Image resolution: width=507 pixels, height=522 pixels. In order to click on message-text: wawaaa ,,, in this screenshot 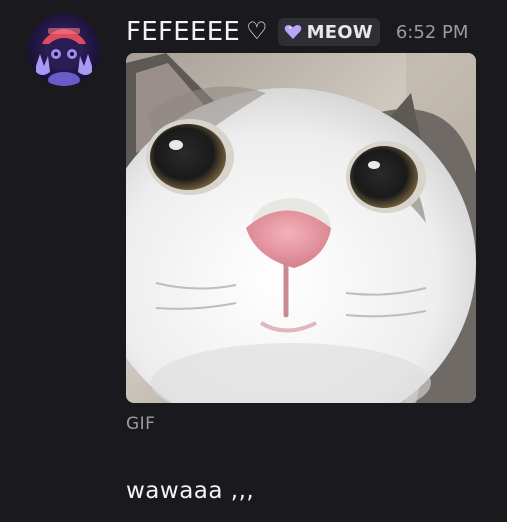, I will do `click(190, 491)`.